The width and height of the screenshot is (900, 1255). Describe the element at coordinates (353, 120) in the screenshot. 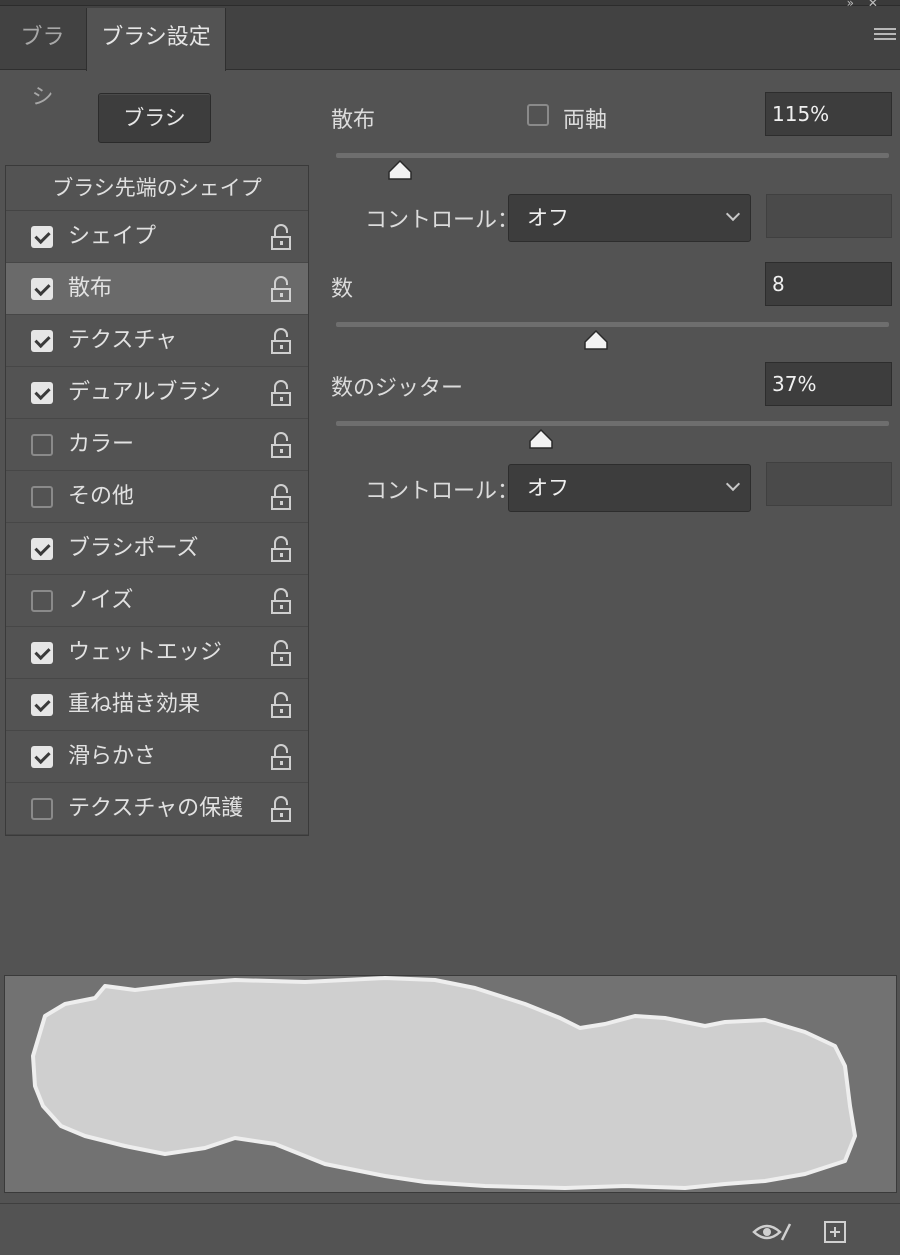

I see `scatter-label: 散布` at that location.